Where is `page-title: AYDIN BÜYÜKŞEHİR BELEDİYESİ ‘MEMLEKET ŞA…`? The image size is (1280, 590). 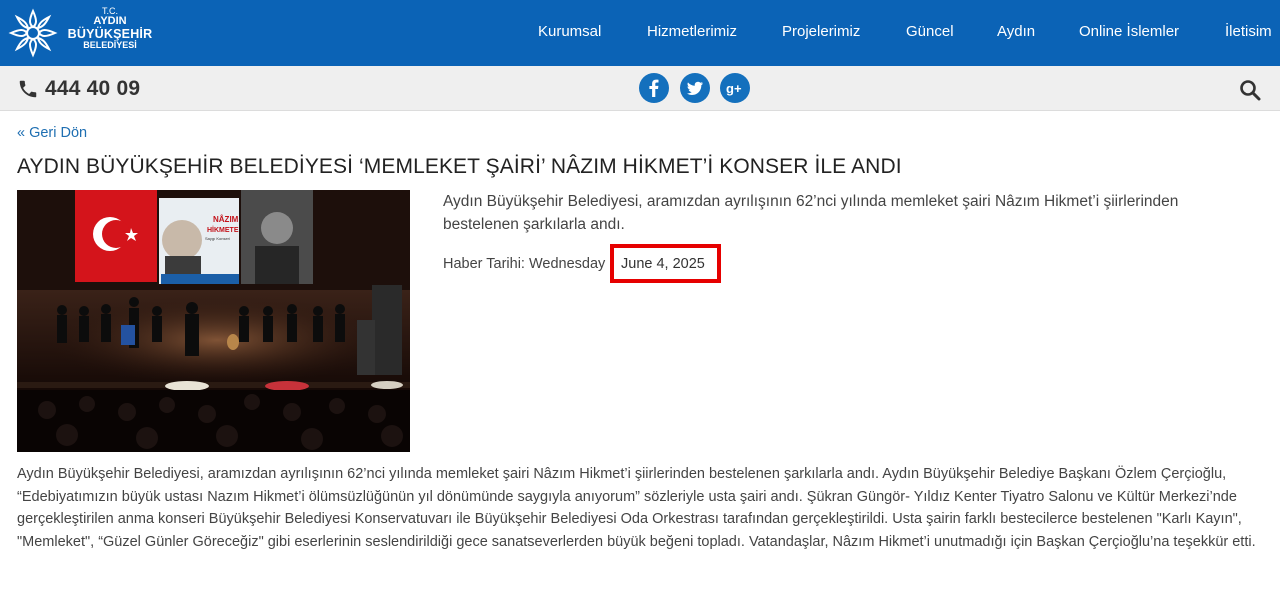 page-title: AYDIN BÜYÜKŞEHİR BELEDİYESİ ‘MEMLEKET ŞA… is located at coordinates (459, 166).